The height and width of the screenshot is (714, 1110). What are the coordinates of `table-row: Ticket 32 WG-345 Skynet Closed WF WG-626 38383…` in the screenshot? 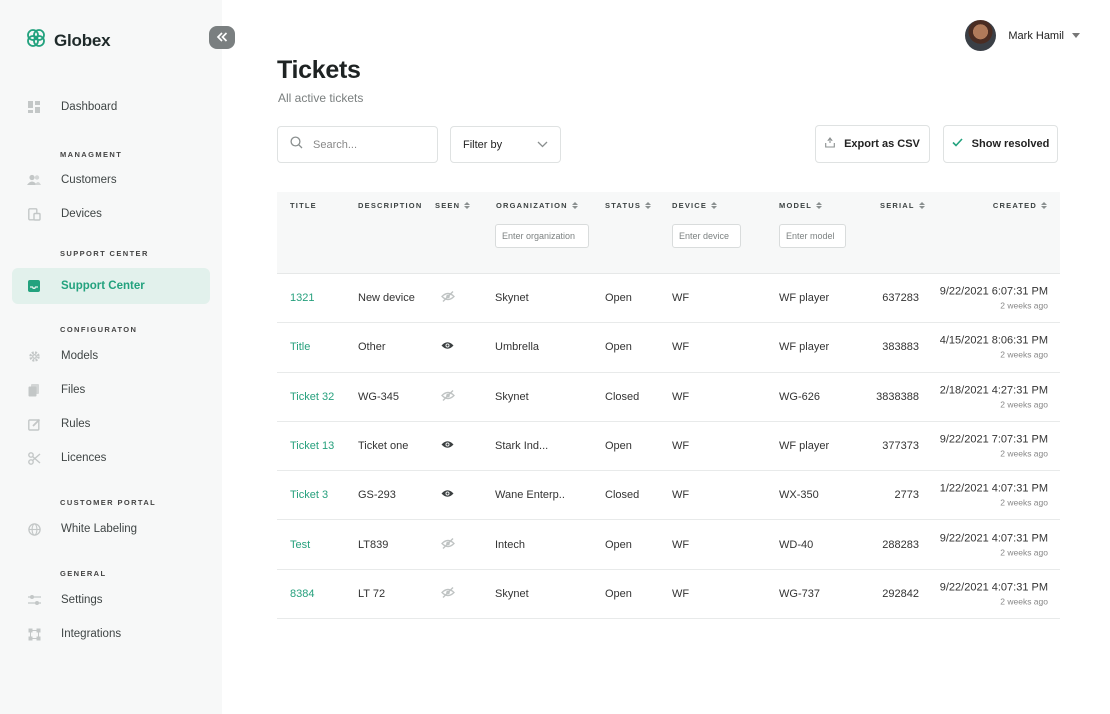 It's located at (668, 397).